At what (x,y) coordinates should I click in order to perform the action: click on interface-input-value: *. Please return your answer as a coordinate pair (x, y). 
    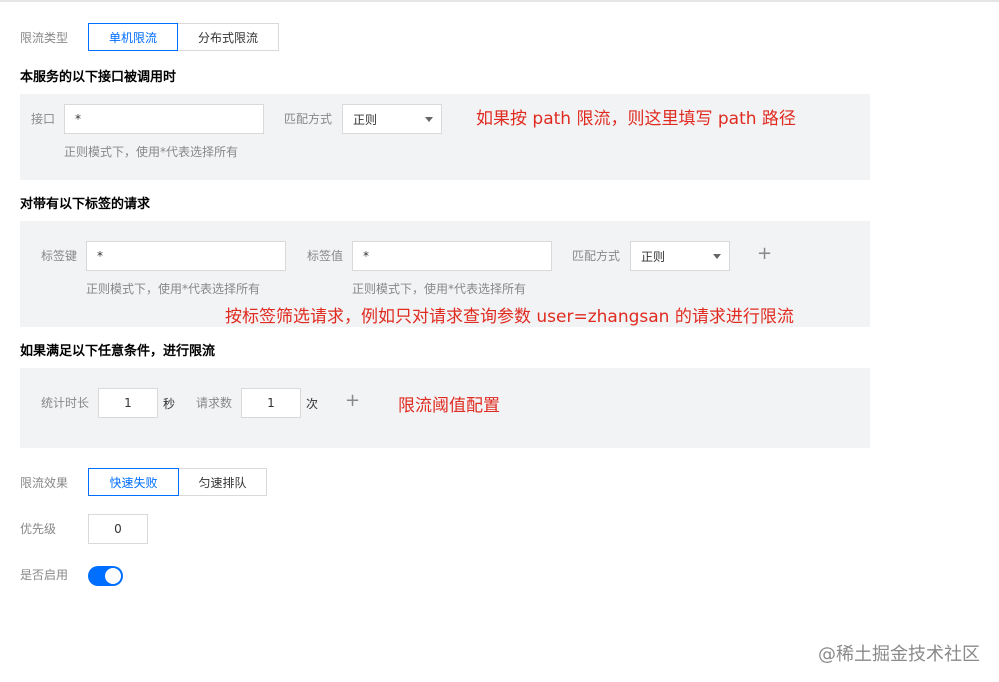
    Looking at the image, I should click on (78, 119).